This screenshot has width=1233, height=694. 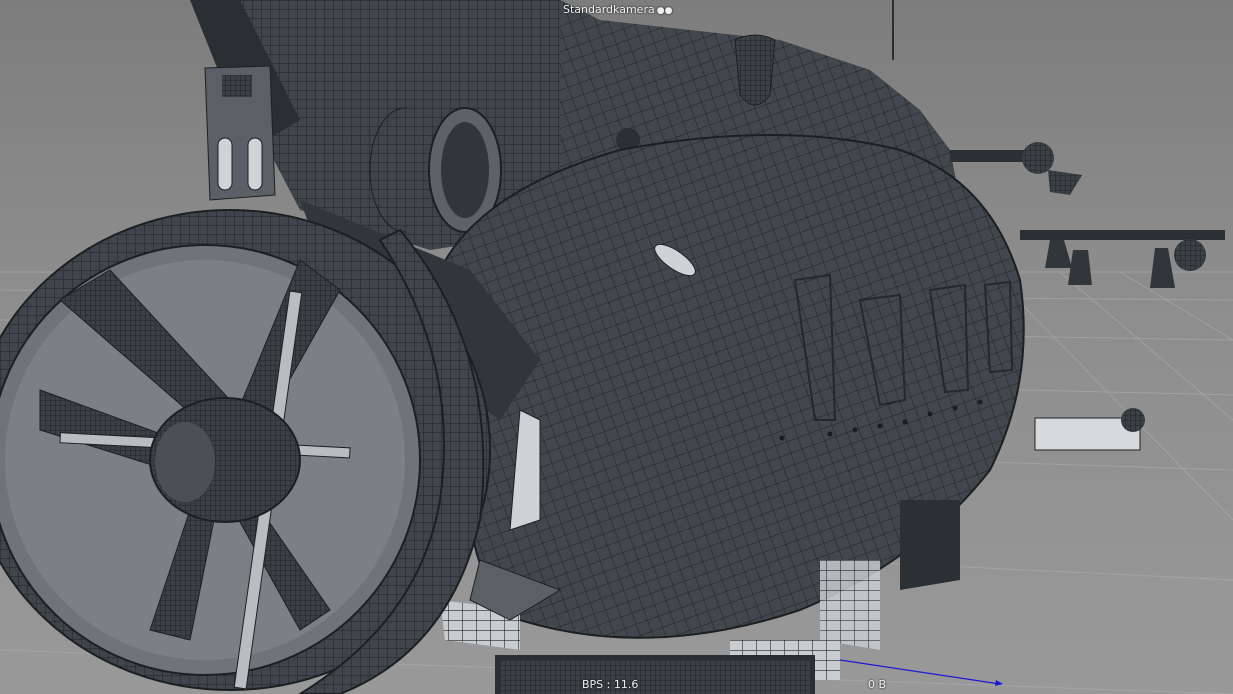 I want to click on memory-readout: 0 B, so click(x=877, y=684).